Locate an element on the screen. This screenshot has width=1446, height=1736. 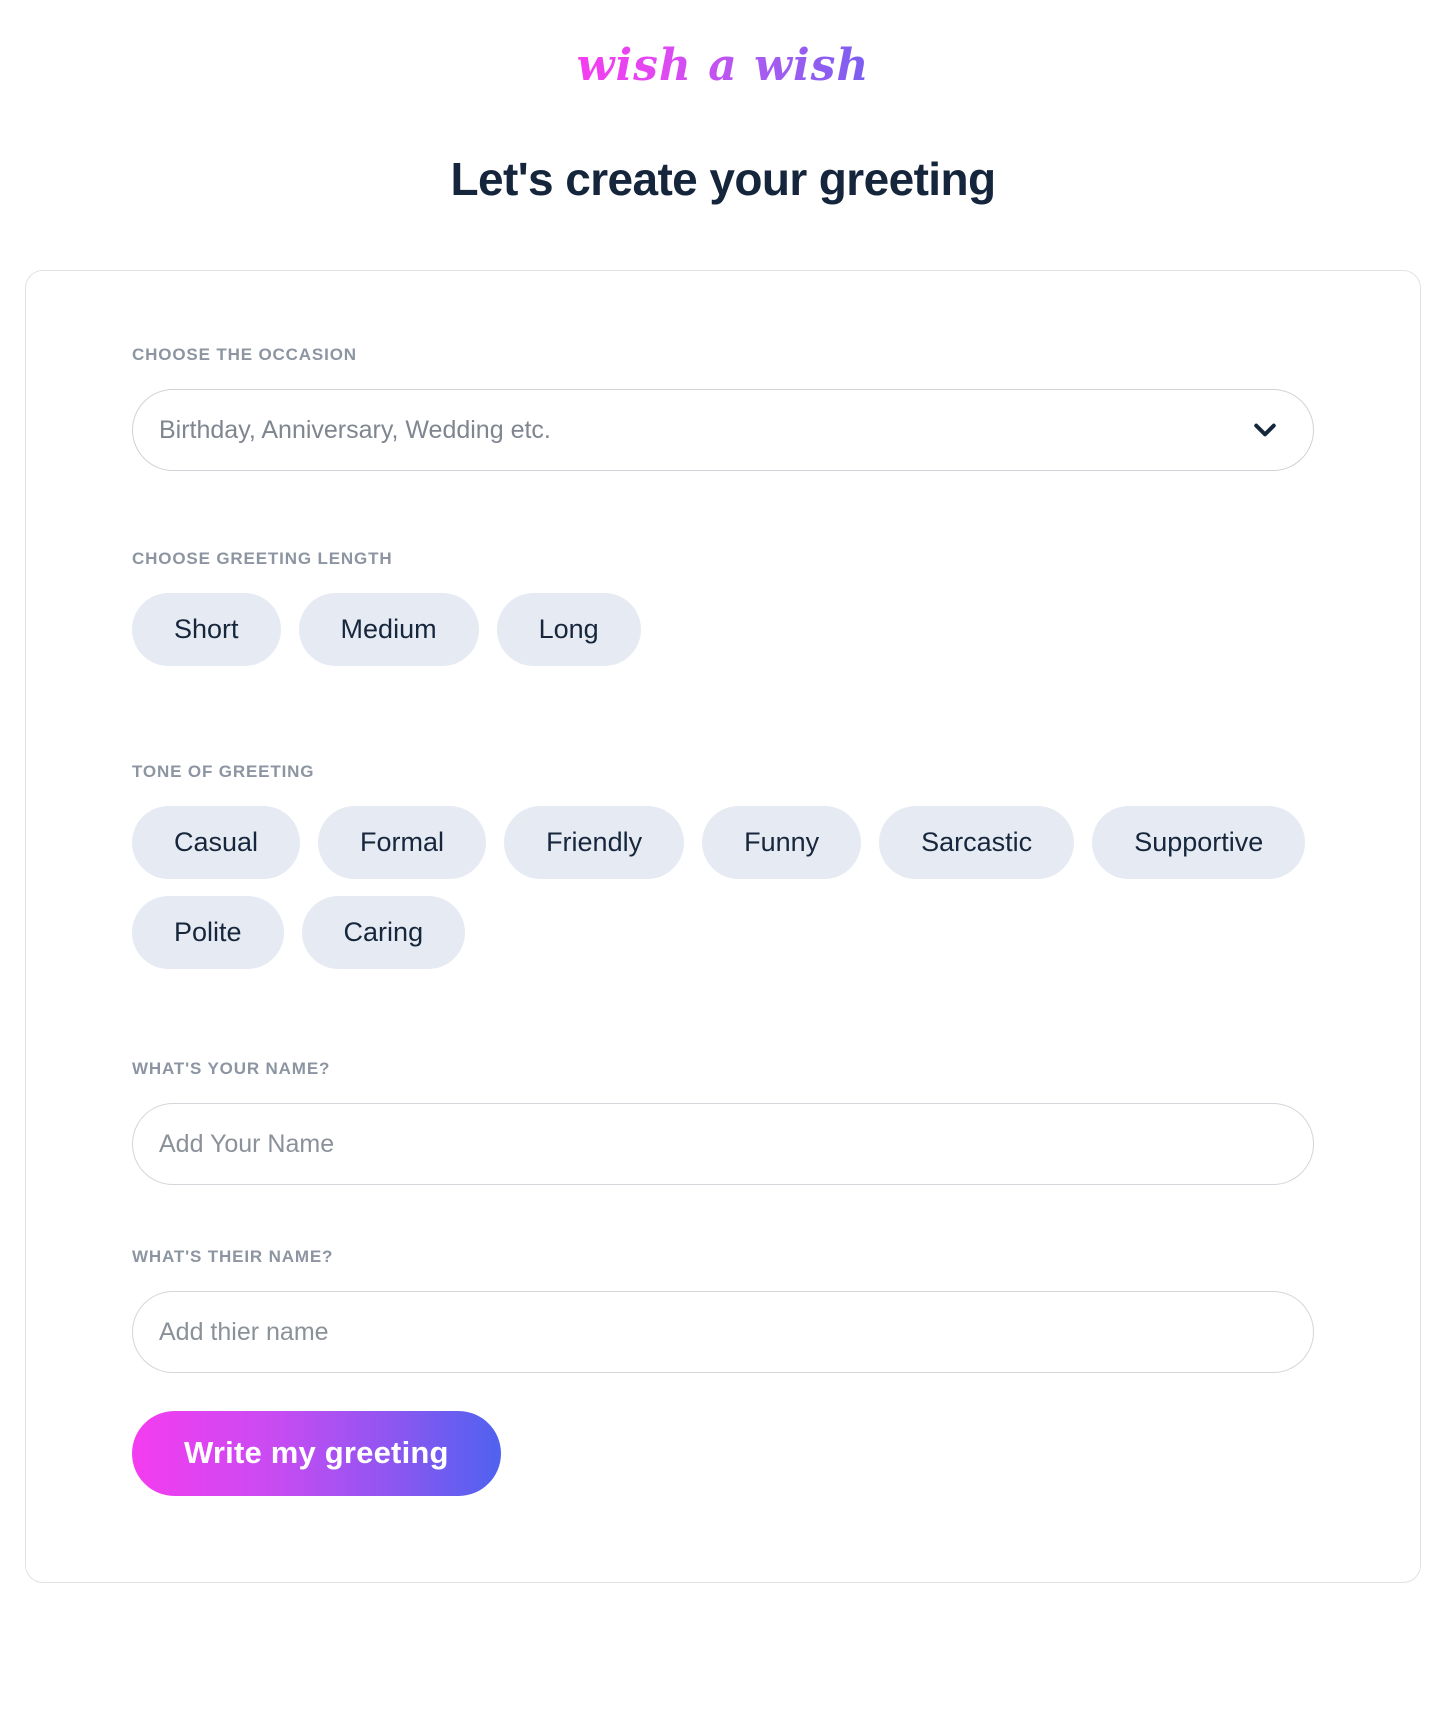
your-name-label: WHAT'S YOUR NAME? is located at coordinates (231, 1069).